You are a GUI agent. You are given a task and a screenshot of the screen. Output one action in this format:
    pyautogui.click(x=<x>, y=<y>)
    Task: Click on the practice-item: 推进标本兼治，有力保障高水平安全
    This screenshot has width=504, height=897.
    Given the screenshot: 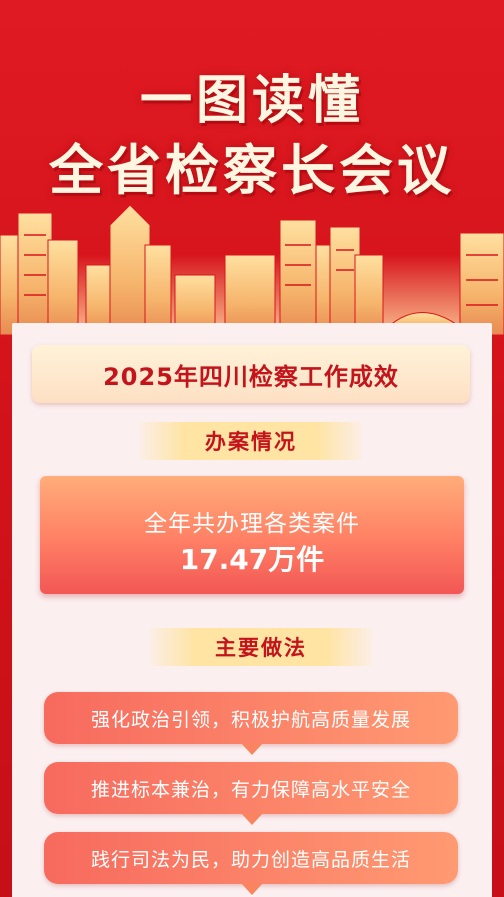 What is the action you would take?
    pyautogui.click(x=251, y=788)
    